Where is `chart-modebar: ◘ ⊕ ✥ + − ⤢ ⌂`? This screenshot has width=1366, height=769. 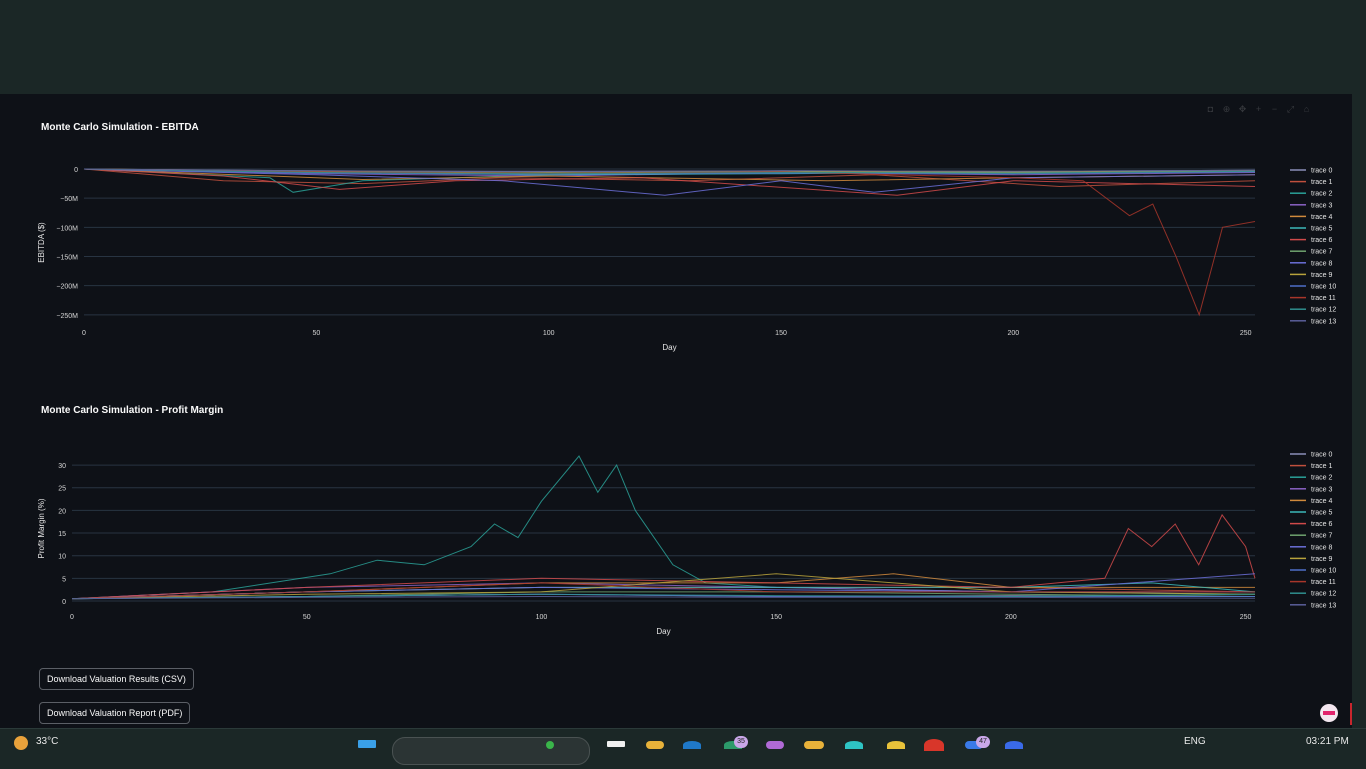
chart-modebar: ◘ ⊕ ✥ + − ⤢ ⌂ is located at coordinates (1258, 109).